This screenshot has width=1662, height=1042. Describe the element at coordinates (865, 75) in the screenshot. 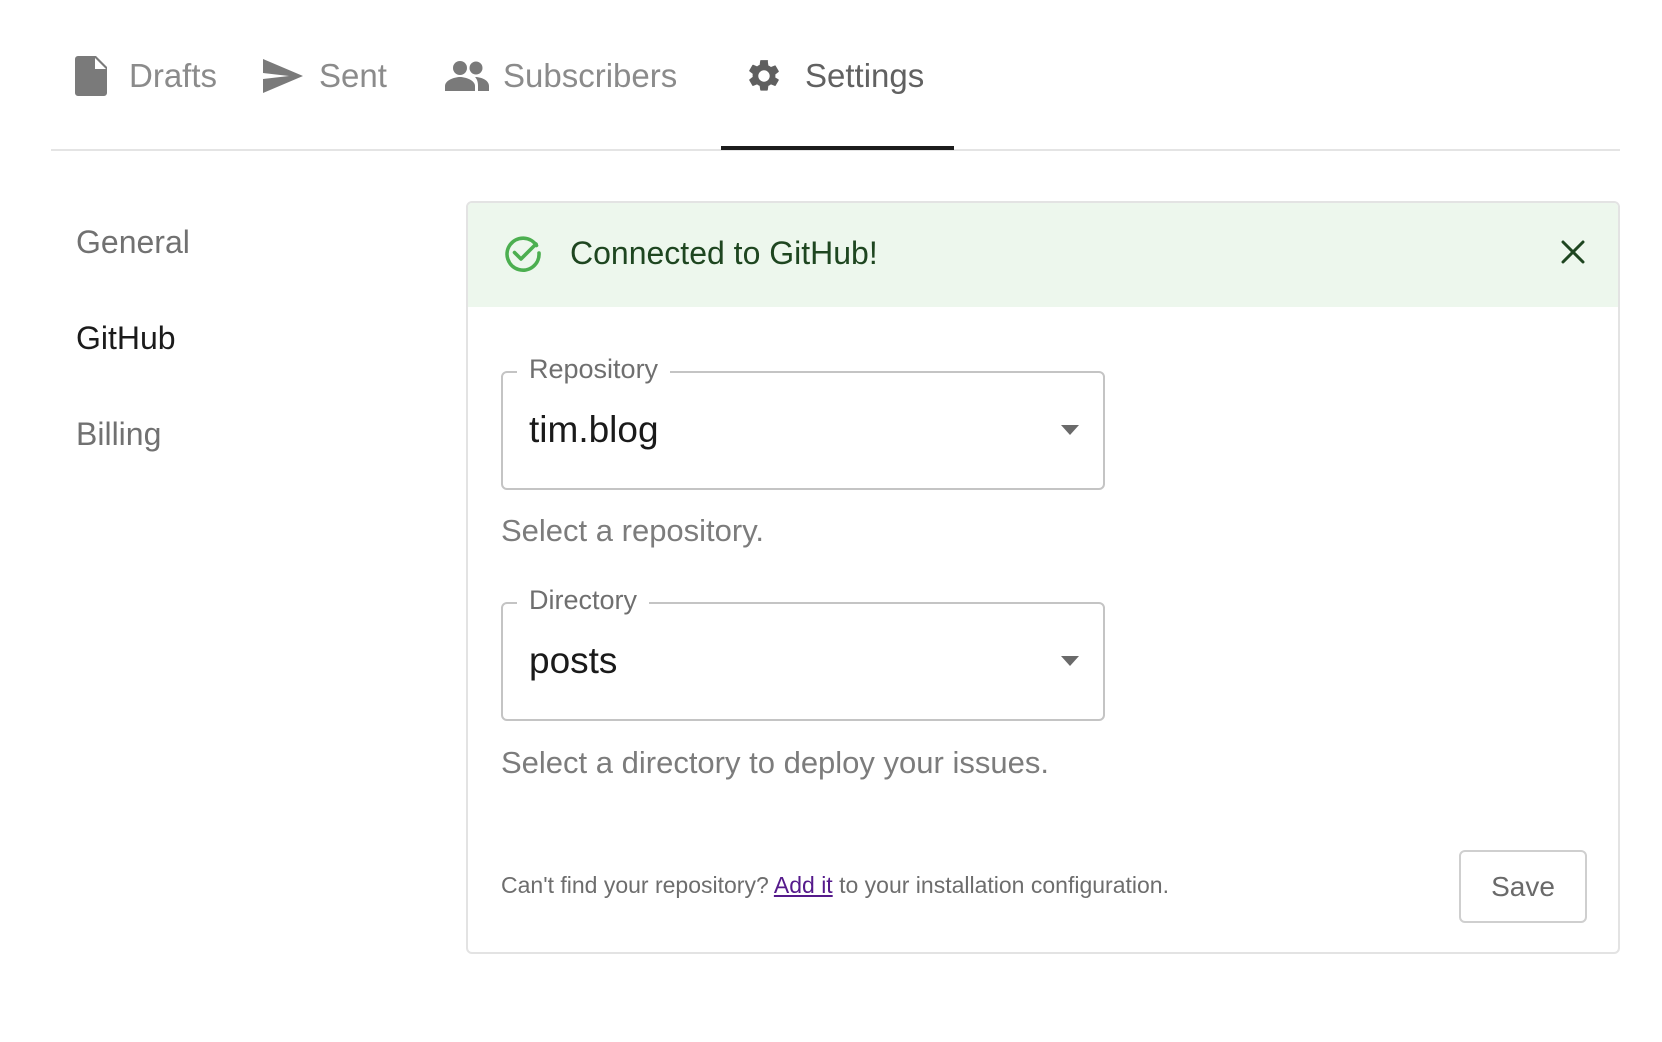

I see `tab-label: Settings` at that location.